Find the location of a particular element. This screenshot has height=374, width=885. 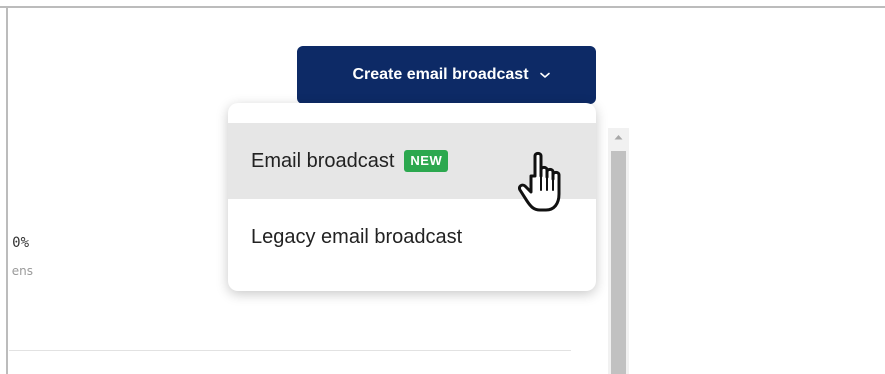

scroll-thumb is located at coordinates (618, 262).